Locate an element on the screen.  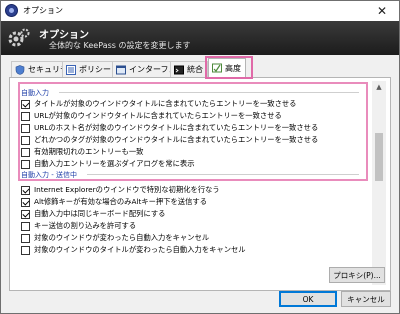
tab-advanced: 高度 is located at coordinates (227, 67).